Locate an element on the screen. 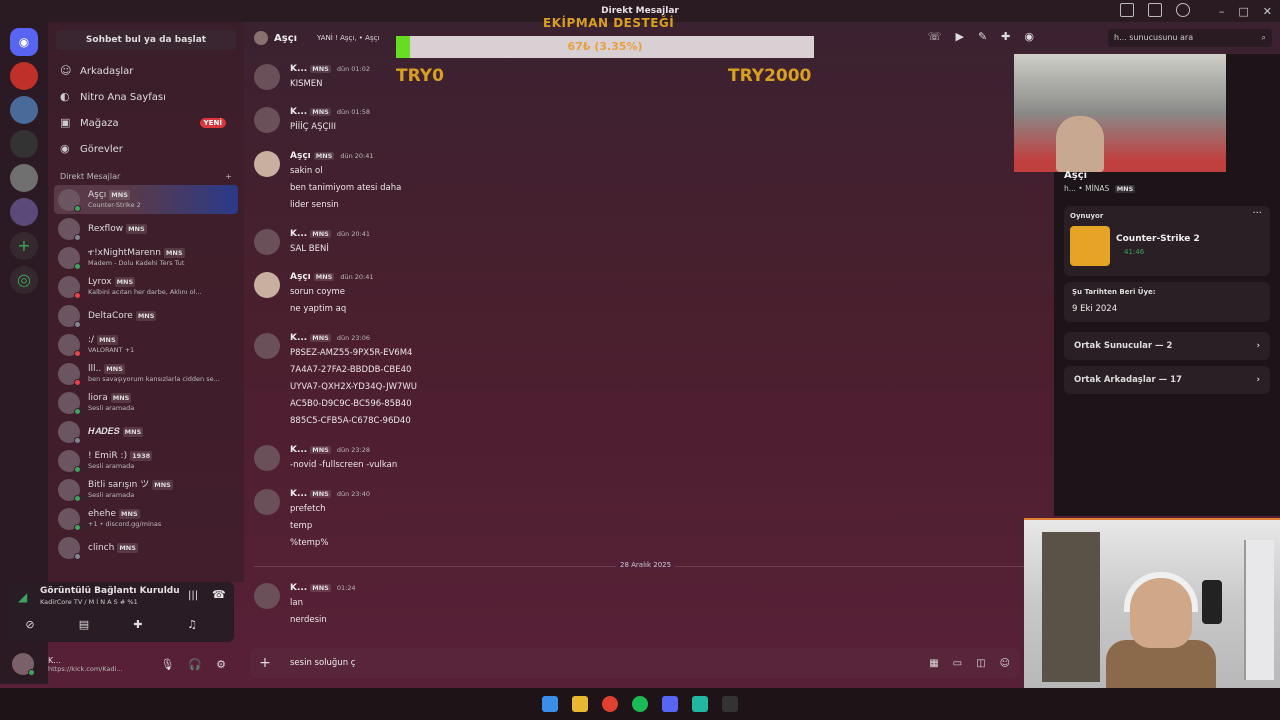  discord-icon is located at coordinates (670, 704).